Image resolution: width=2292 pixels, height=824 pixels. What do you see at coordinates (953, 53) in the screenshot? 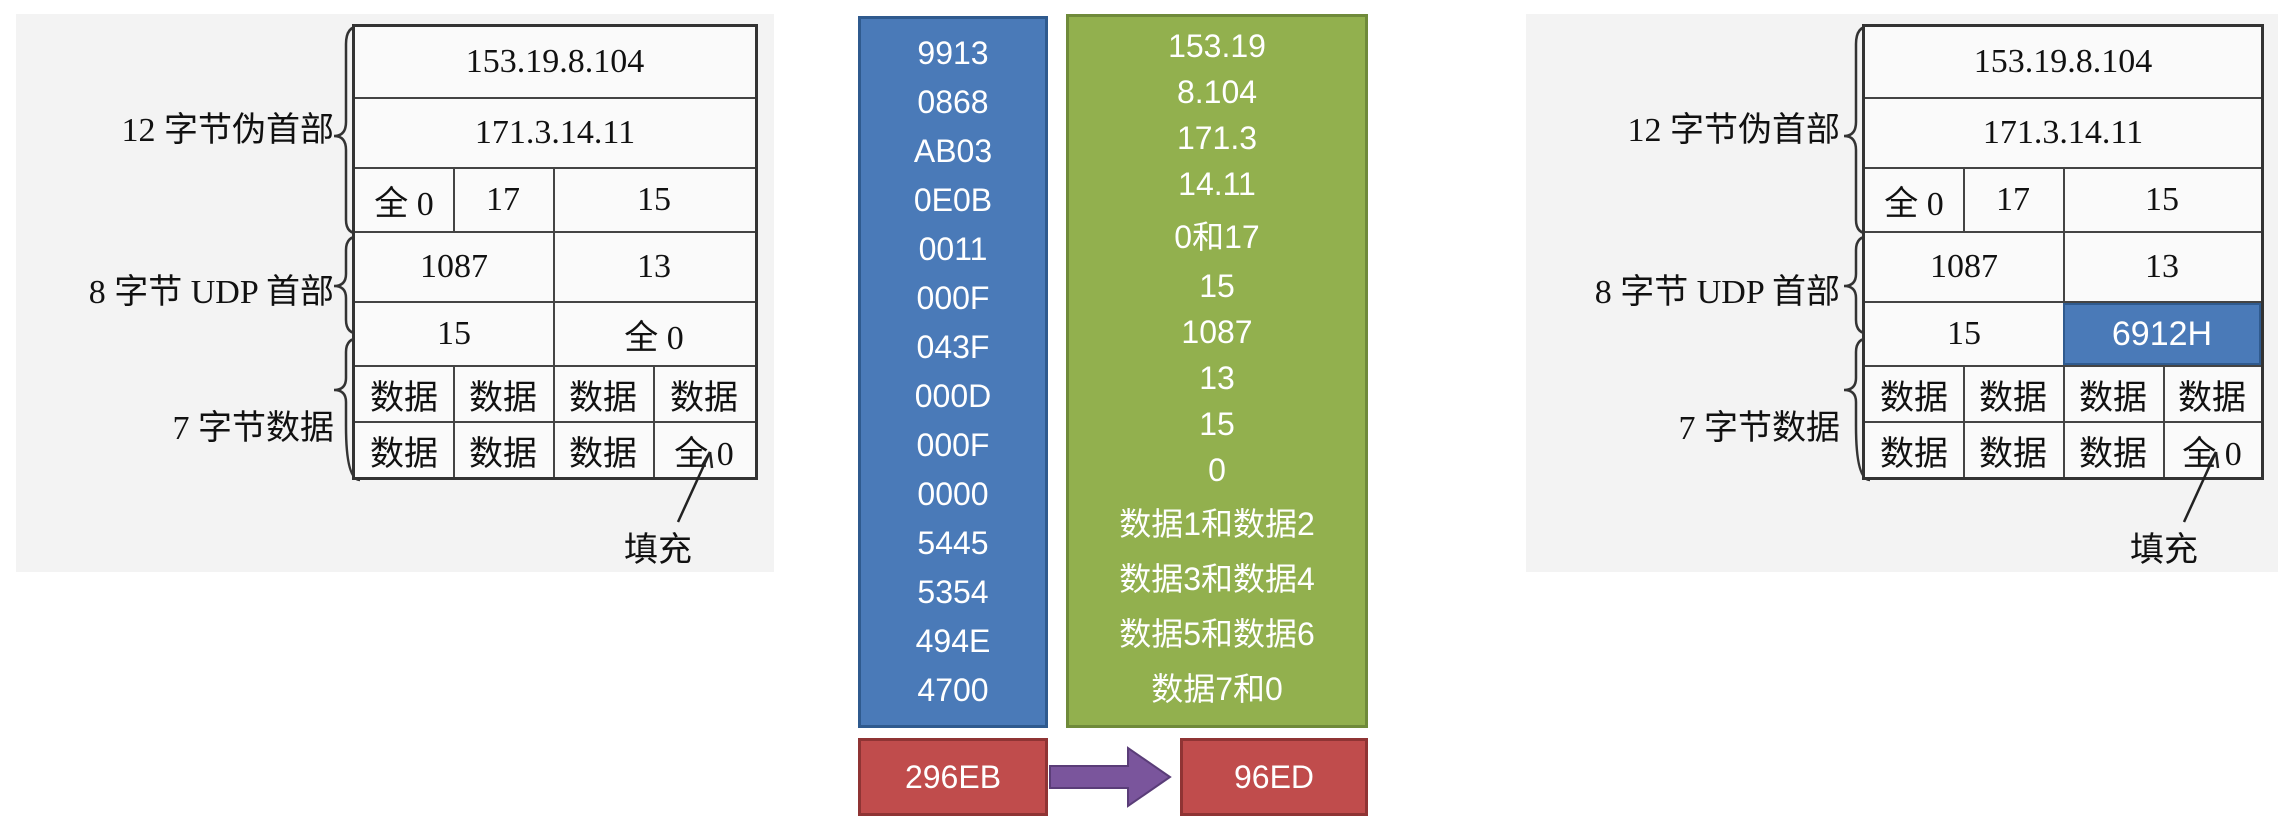
I see `hex-word: 9913` at bounding box center [953, 53].